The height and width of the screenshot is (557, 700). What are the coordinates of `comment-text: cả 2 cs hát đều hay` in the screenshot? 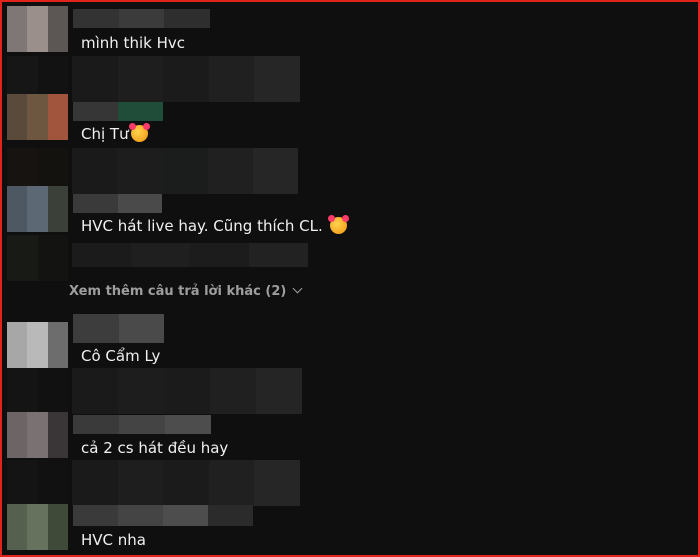 It's located at (155, 448).